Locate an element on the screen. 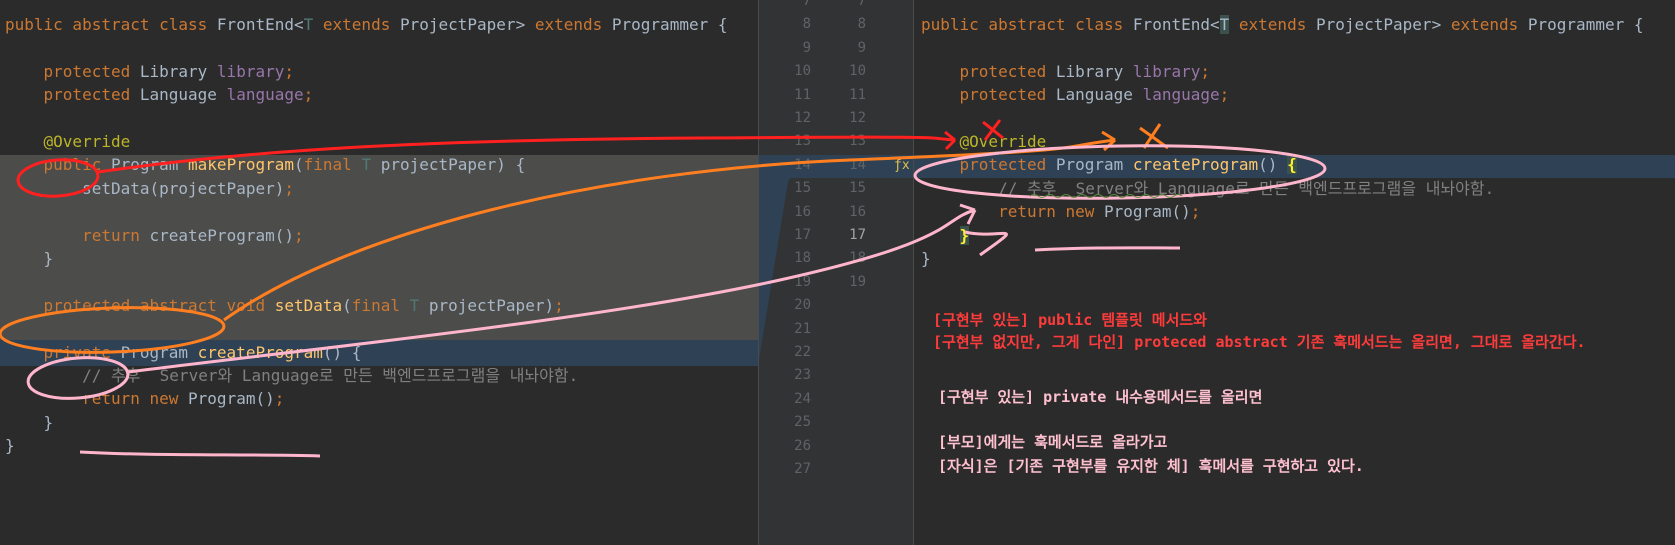  right-divider is located at coordinates (913, 272).